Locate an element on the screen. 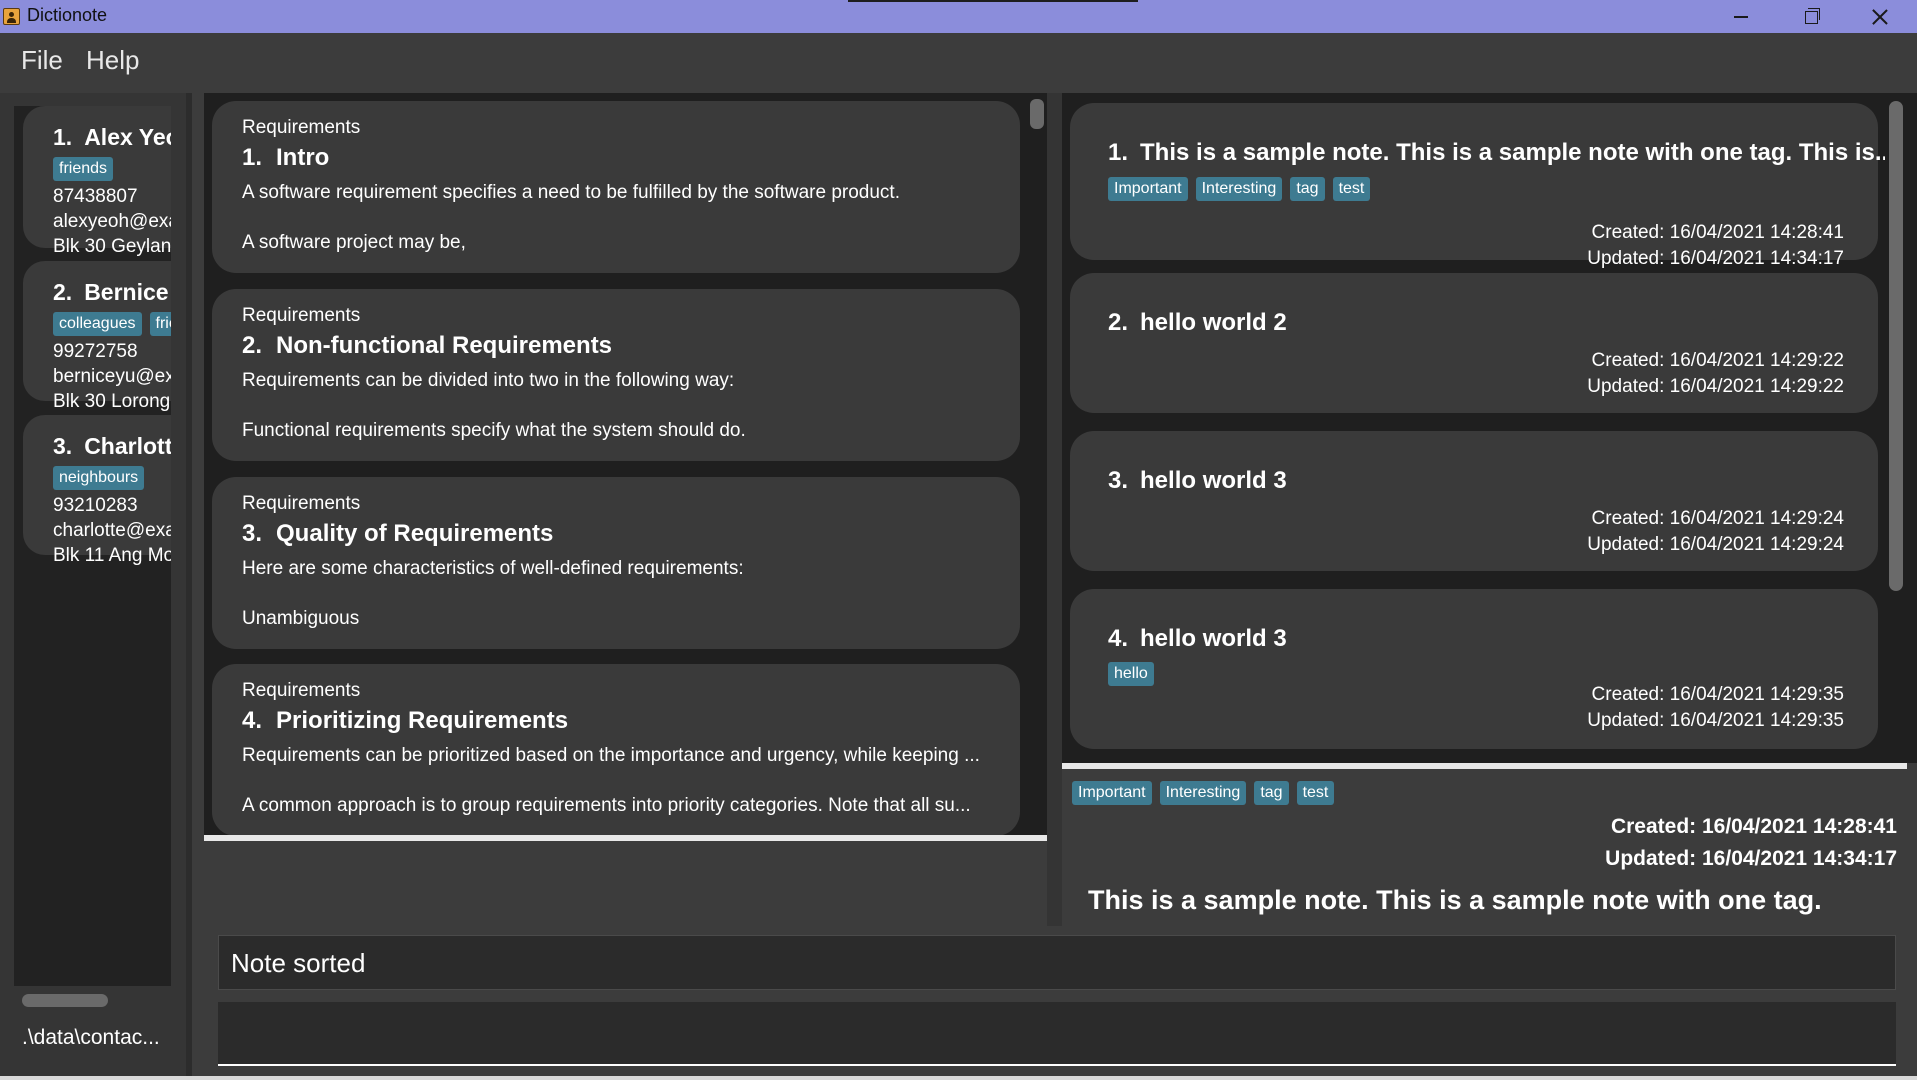 This screenshot has width=1917, height=1080. dictionary-title: 2. Non-functional Requirements is located at coordinates (631, 346).